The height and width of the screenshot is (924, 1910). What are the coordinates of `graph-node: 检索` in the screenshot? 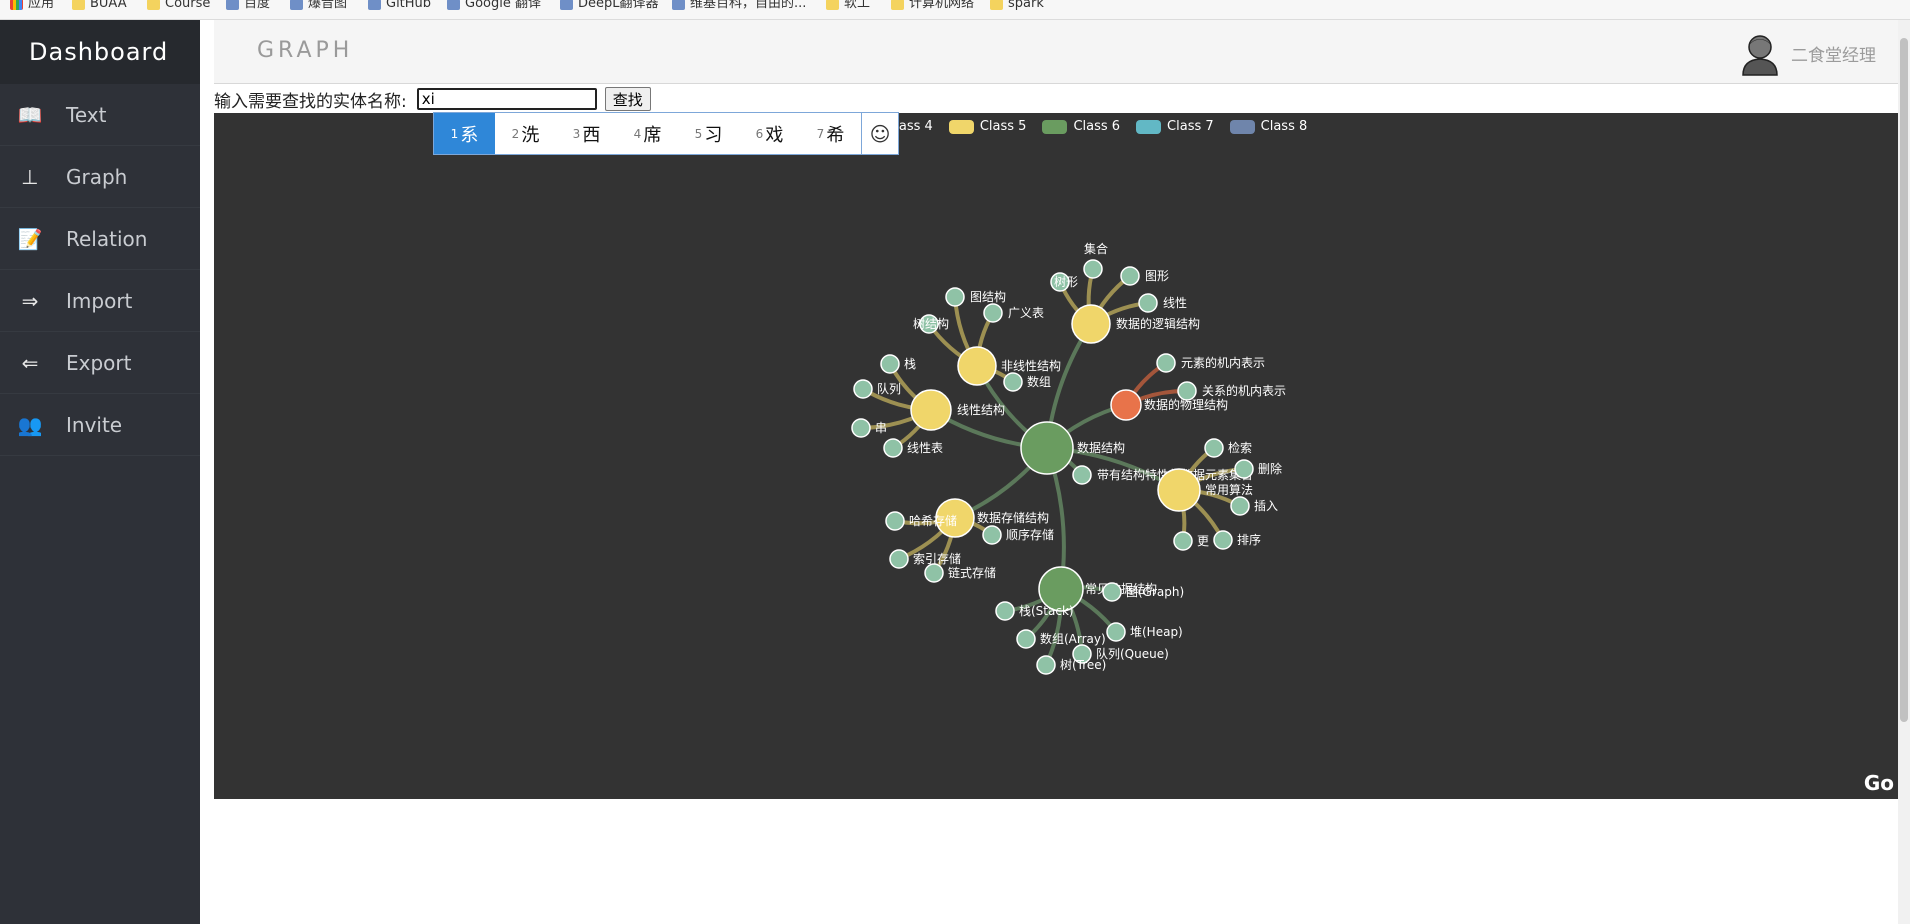 It's located at (1228, 448).